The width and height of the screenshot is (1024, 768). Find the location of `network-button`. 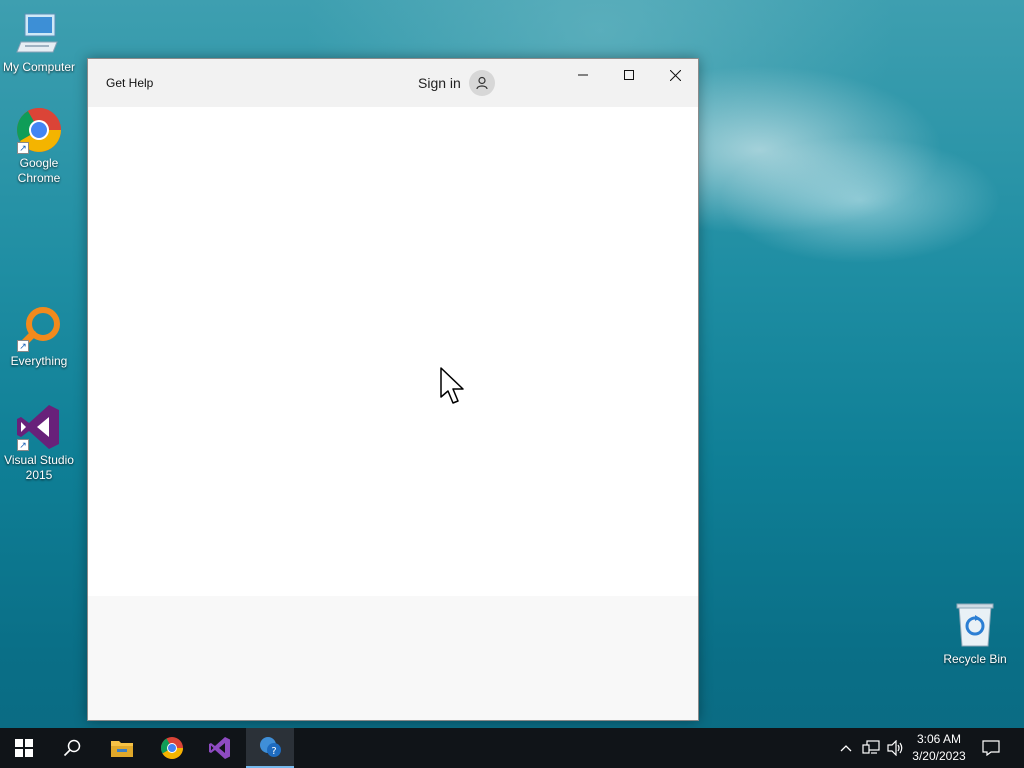

network-button is located at coordinates (871, 748).